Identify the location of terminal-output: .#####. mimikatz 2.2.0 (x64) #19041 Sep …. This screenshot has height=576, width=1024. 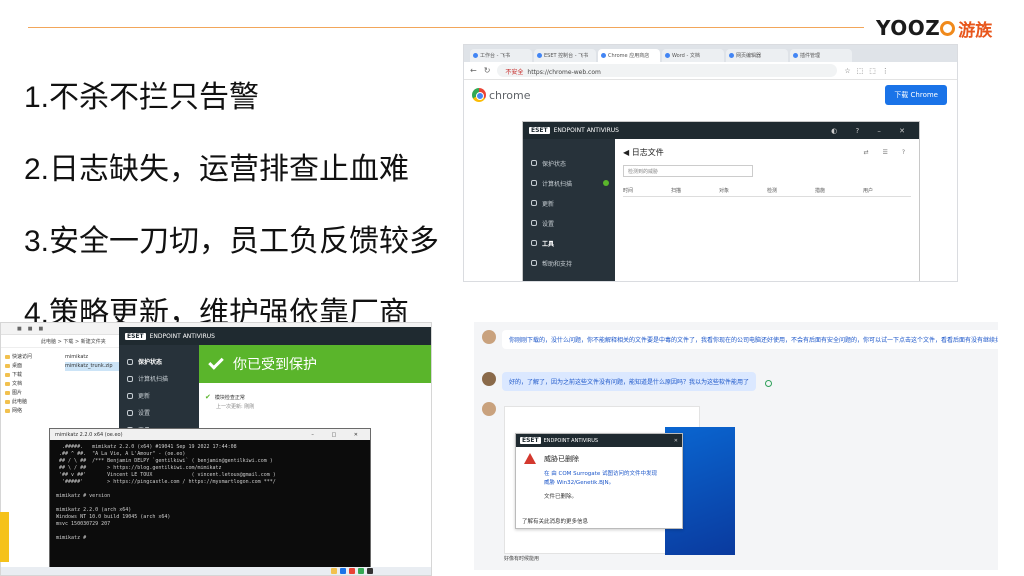
(210, 493).